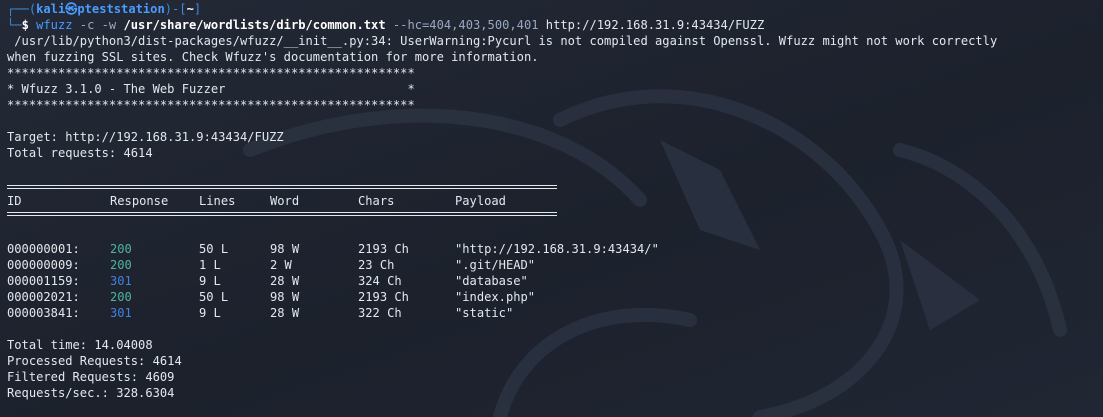  Describe the element at coordinates (495, 297) in the screenshot. I see `row-payload: "index.php"` at that location.